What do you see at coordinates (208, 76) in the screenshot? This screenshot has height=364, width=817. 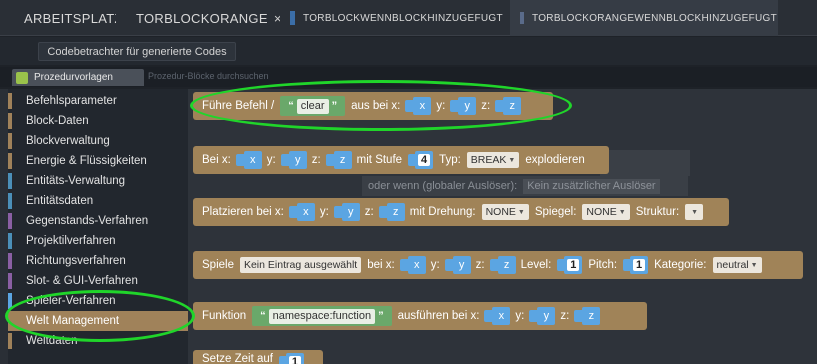 I see `tab-search-procedure-blocks: Prozedur-Blöcke durchsuchen` at bounding box center [208, 76].